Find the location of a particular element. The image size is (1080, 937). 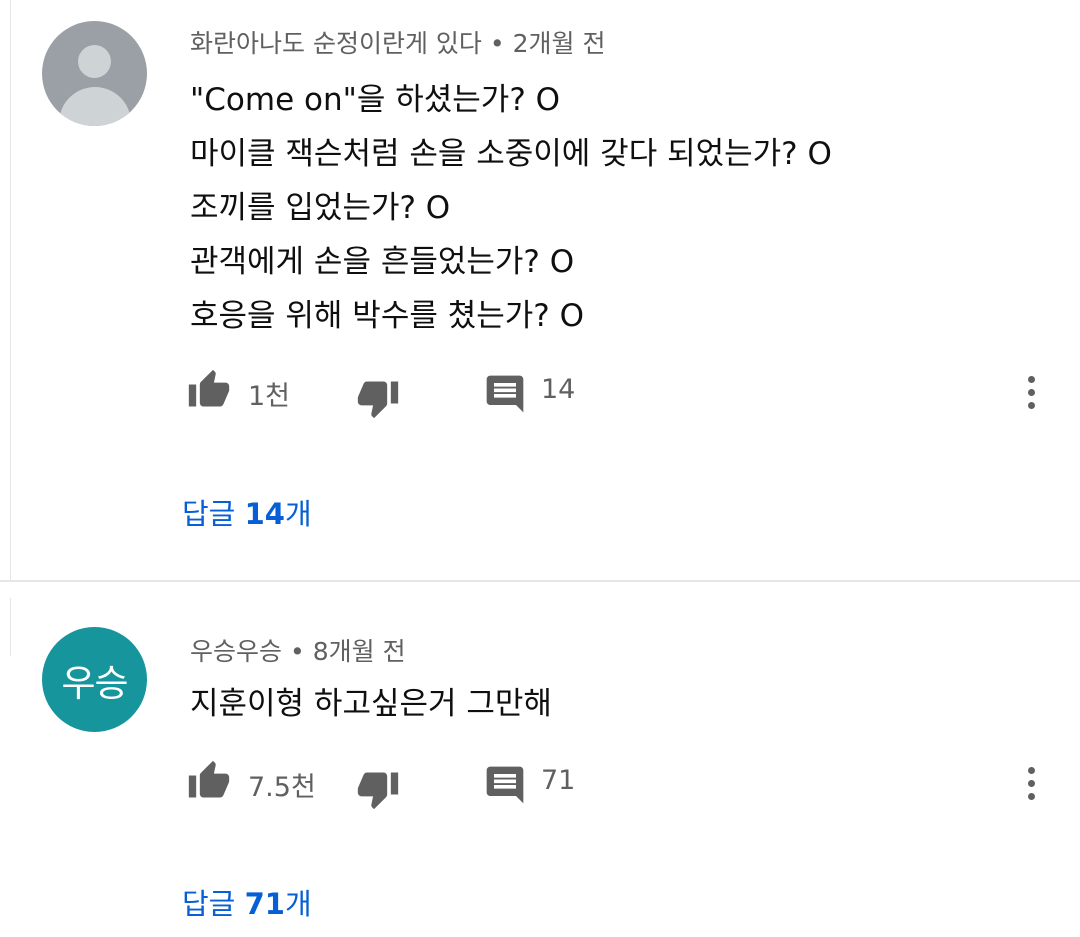

view-replies-button: 답글 14개 is located at coordinates (247, 512).